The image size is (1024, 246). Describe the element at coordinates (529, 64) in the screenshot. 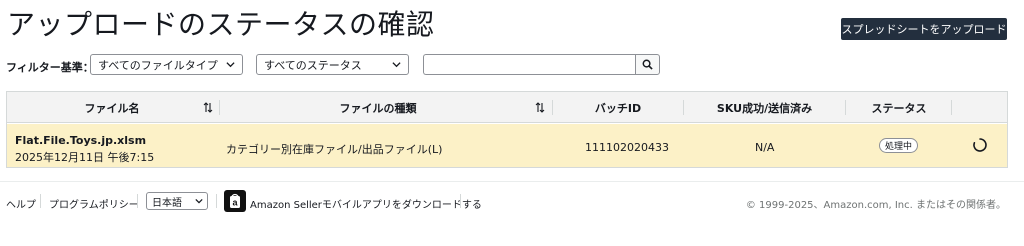

I see `search-input` at that location.